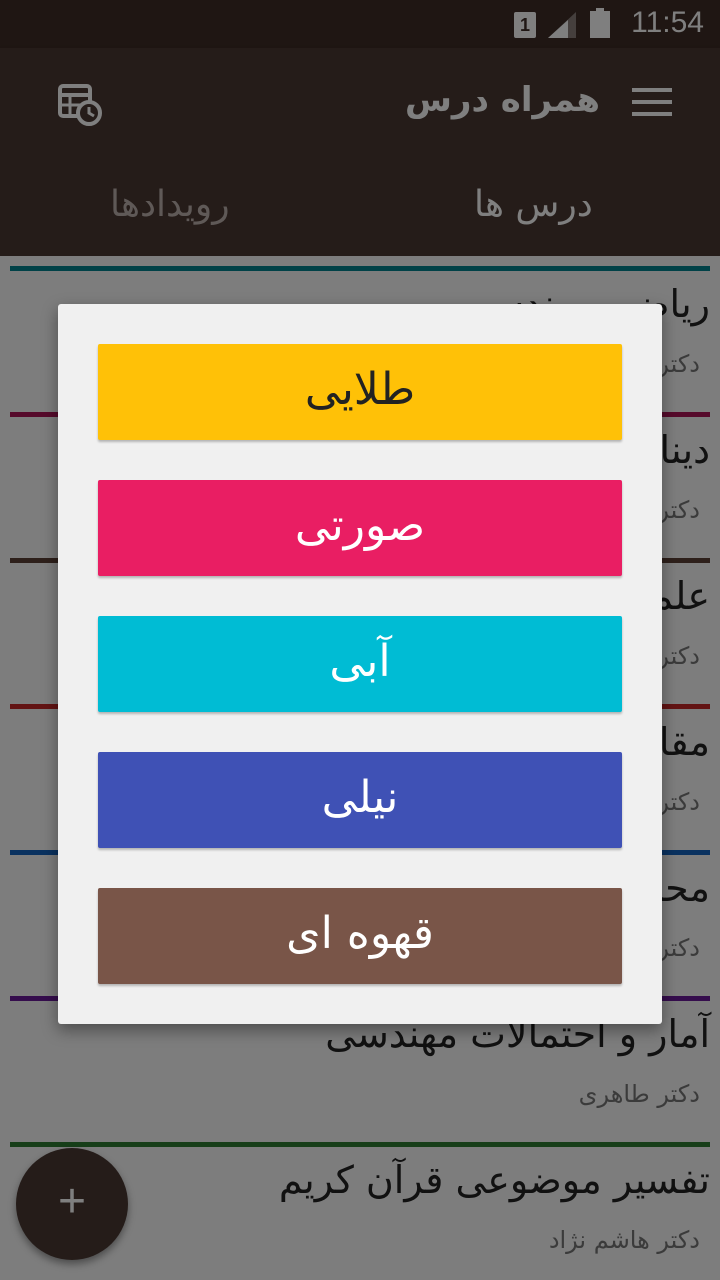 This screenshot has width=720, height=1280. What do you see at coordinates (360, 936) in the screenshot?
I see `color-option-brown-button: قهوه ای` at bounding box center [360, 936].